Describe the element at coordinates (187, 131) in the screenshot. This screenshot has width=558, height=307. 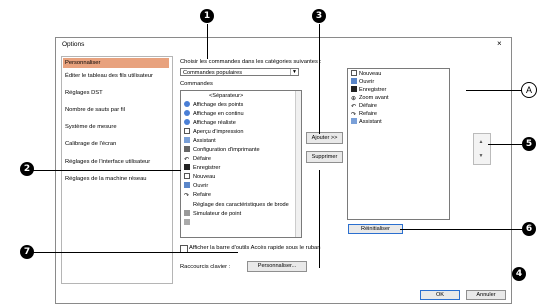
I see `print-preview-icon` at that location.